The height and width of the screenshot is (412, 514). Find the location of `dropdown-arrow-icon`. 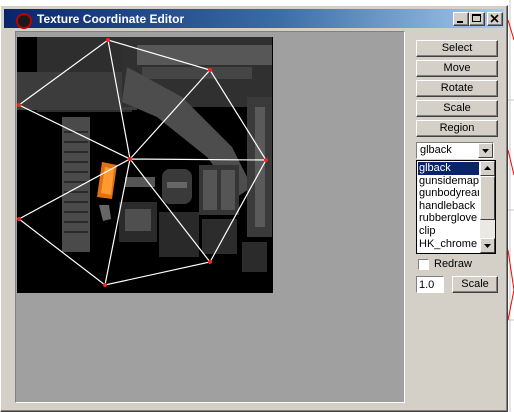

dropdown-arrow-icon is located at coordinates (485, 151).